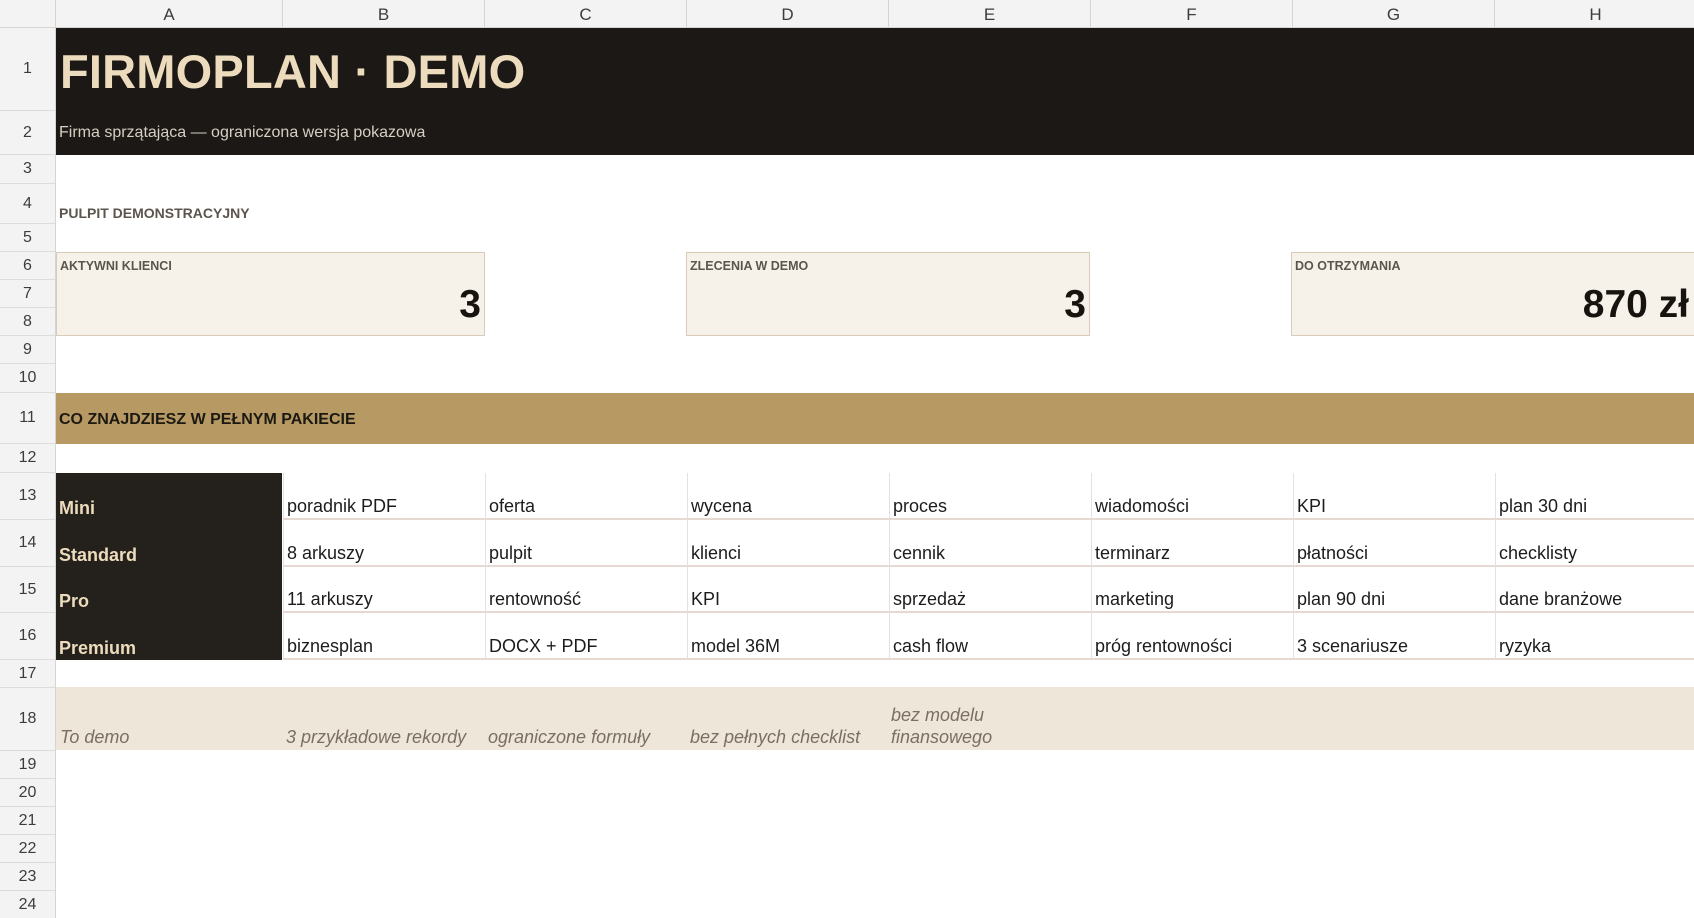  Describe the element at coordinates (1394, 13) in the screenshot. I see `column-header-g: G` at that location.